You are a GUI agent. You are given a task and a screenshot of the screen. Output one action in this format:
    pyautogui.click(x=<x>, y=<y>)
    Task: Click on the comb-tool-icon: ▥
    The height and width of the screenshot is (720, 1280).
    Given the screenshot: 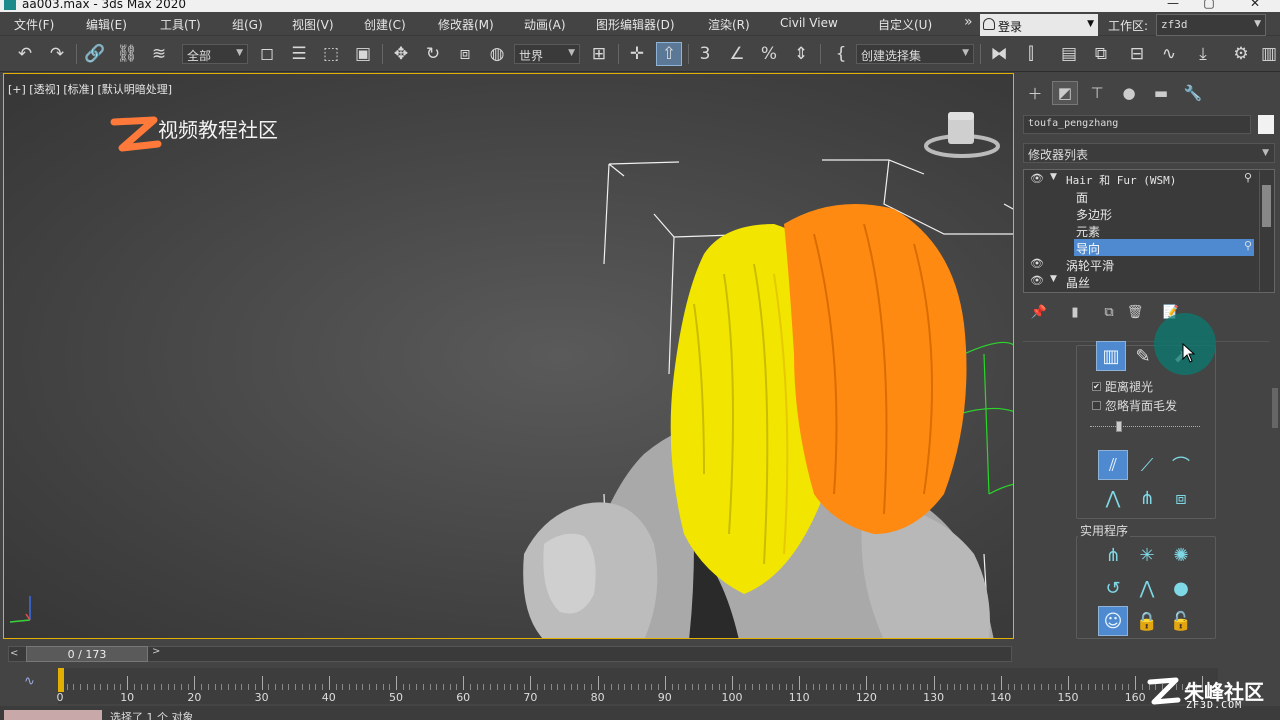 What is the action you would take?
    pyautogui.click(x=1111, y=356)
    